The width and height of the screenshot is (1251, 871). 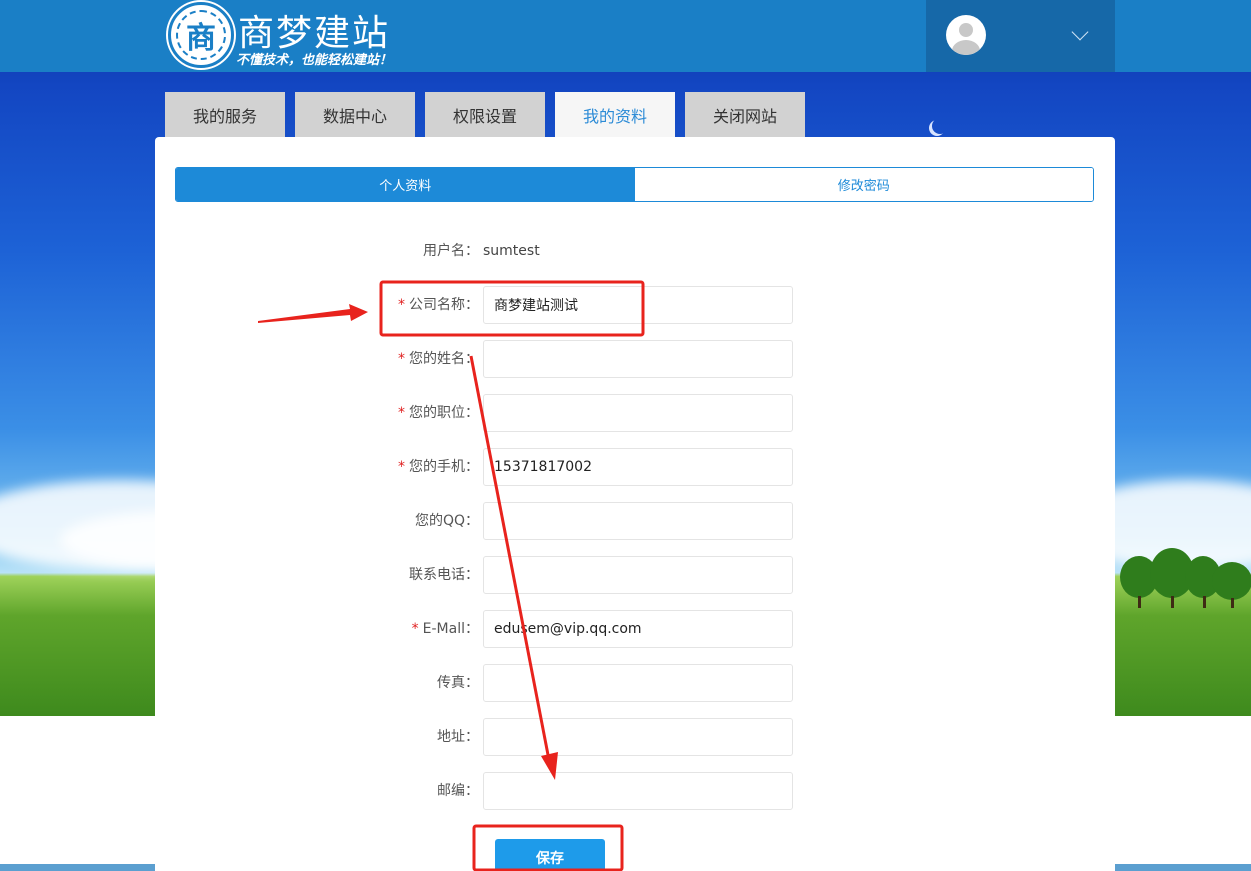 What do you see at coordinates (444, 575) in the screenshot?
I see `phone-label: 联系电话：` at bounding box center [444, 575].